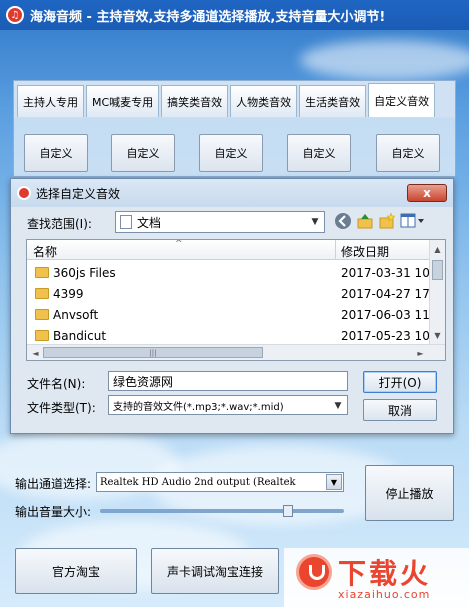 The height and width of the screenshot is (607, 469). What do you see at coordinates (437, 270) in the screenshot?
I see `vertical-scroll-thumb` at bounding box center [437, 270].